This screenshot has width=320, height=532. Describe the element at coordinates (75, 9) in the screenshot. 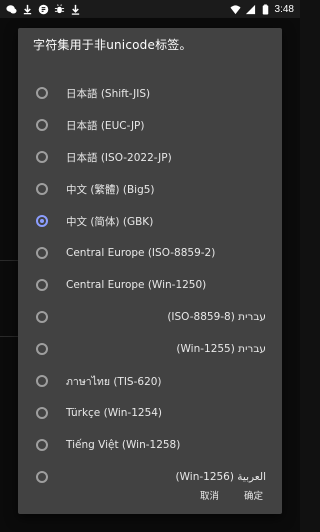

I see `download-arrow-icon` at that location.